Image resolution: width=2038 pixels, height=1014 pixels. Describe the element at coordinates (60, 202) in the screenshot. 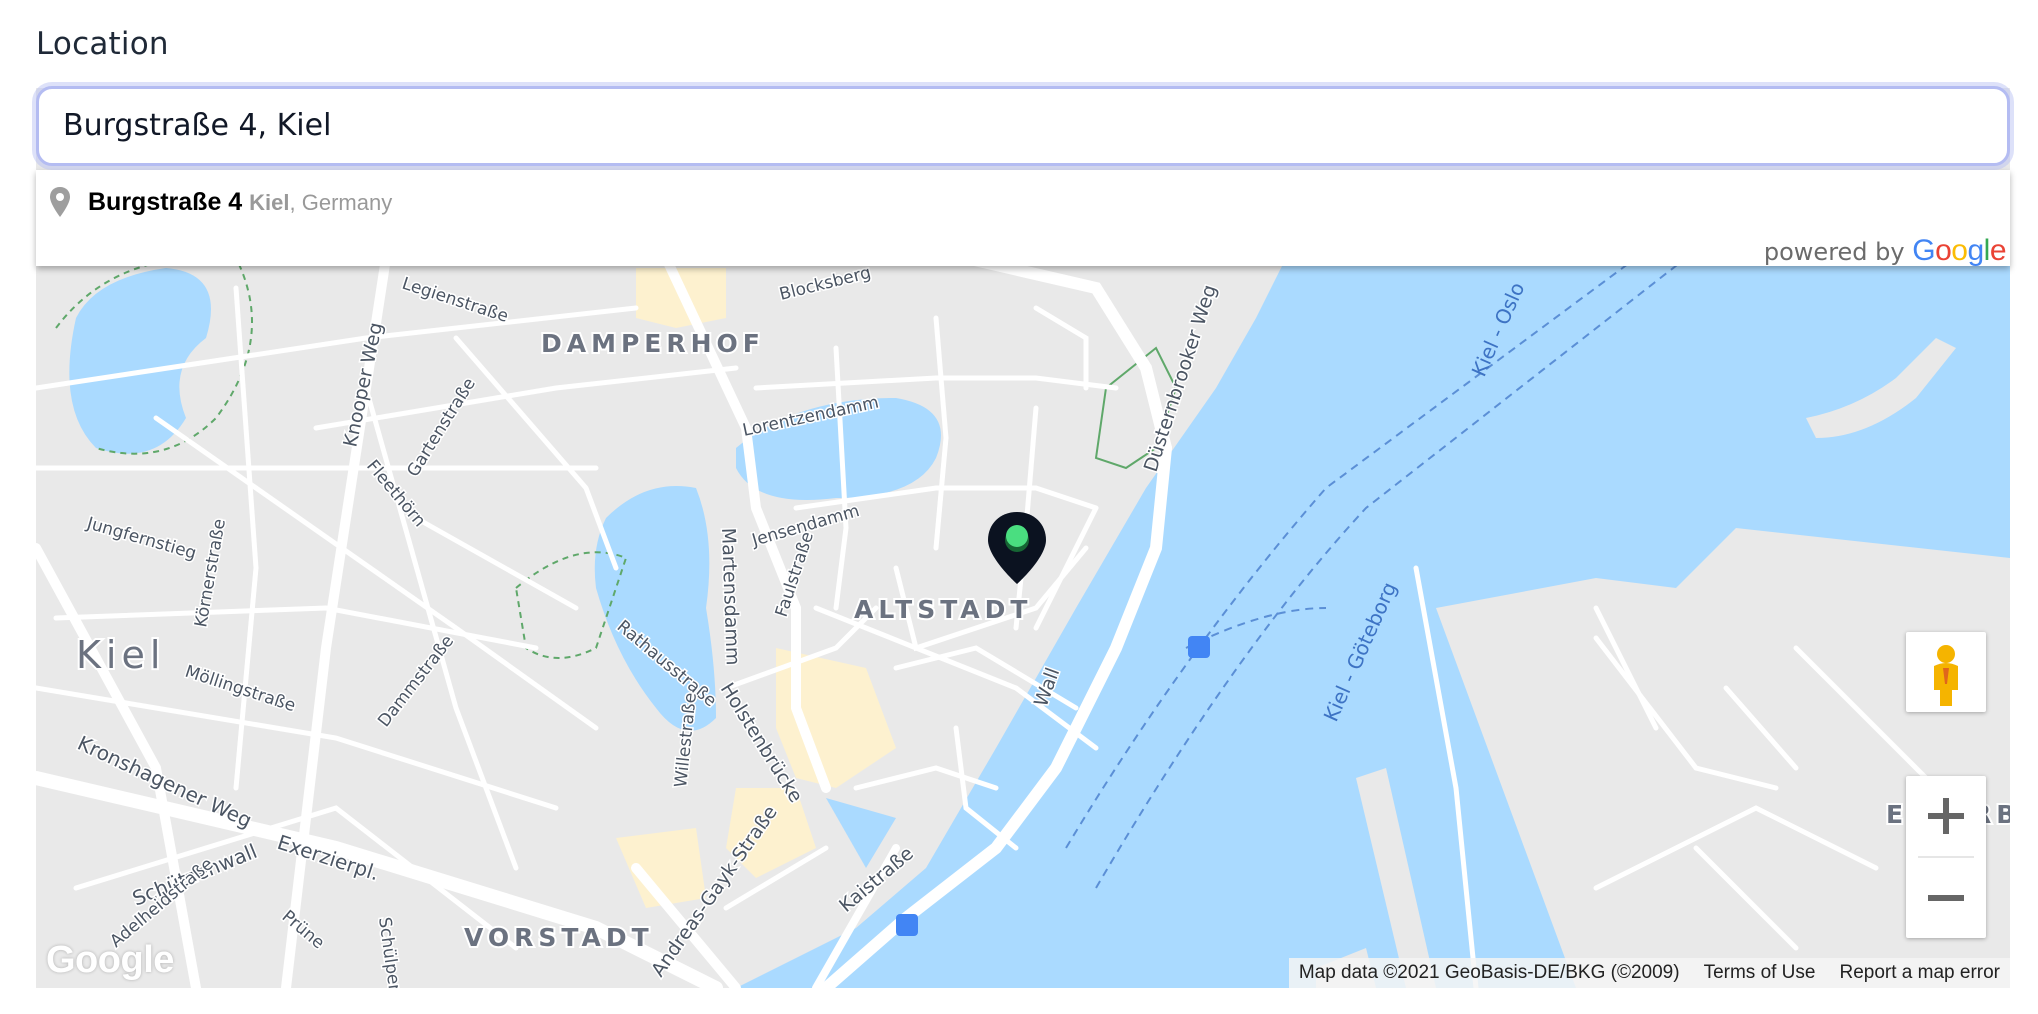

I see `location-pin-icon` at that location.